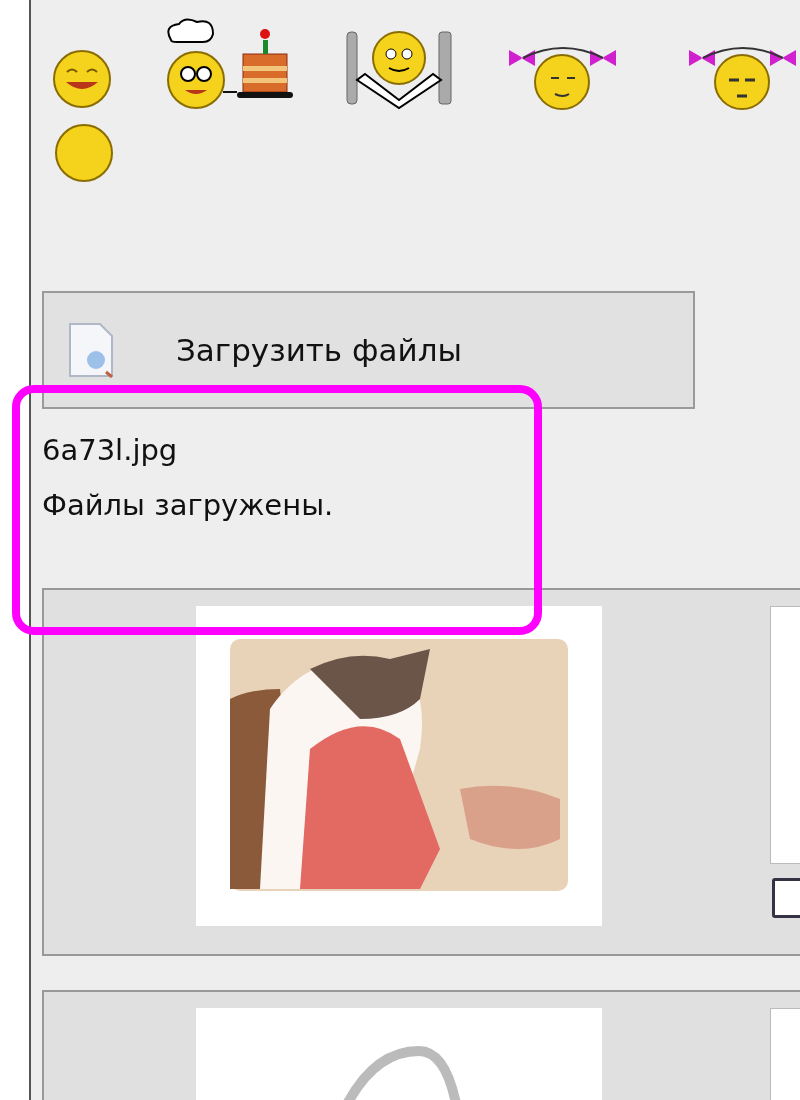 This screenshot has height=1100, width=800. What do you see at coordinates (399, 70) in the screenshot?
I see `smiley-with-knife-and-fork-icon` at bounding box center [399, 70].